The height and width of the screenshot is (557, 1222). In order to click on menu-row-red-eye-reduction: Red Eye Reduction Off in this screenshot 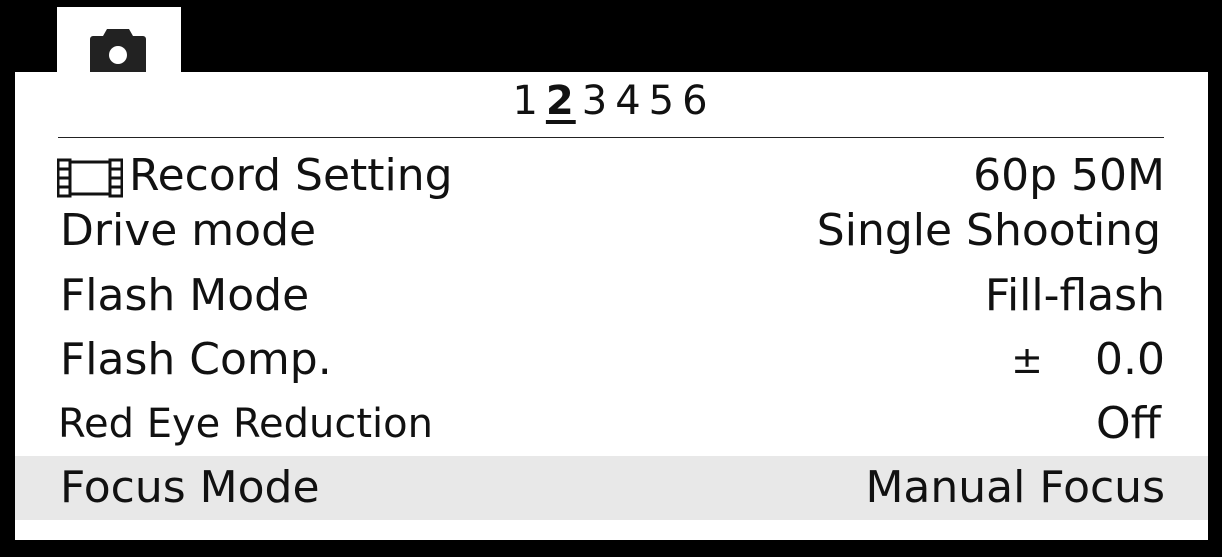, I will do `click(611, 424)`.